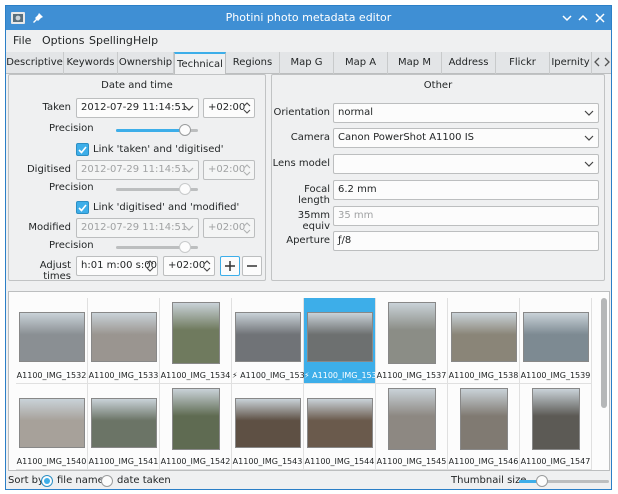  I want to click on sort-date-taken-radio, so click(107, 481).